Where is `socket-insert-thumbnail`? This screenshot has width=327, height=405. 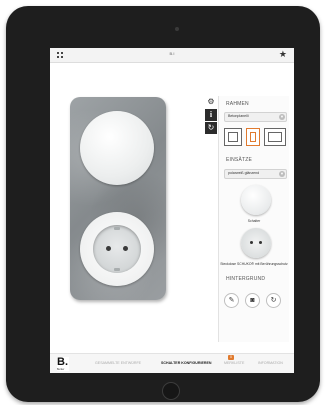
socket-insert-thumbnail is located at coordinates (256, 243).